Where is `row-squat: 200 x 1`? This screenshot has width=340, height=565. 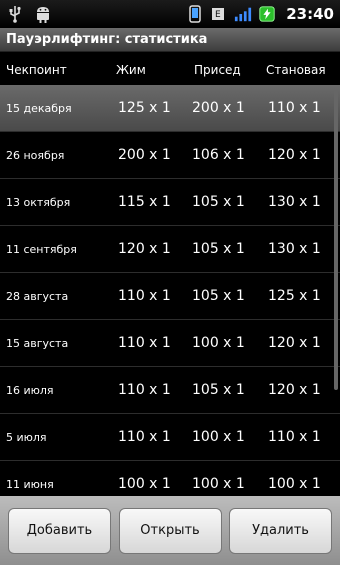
row-squat: 200 x 1 is located at coordinates (218, 108).